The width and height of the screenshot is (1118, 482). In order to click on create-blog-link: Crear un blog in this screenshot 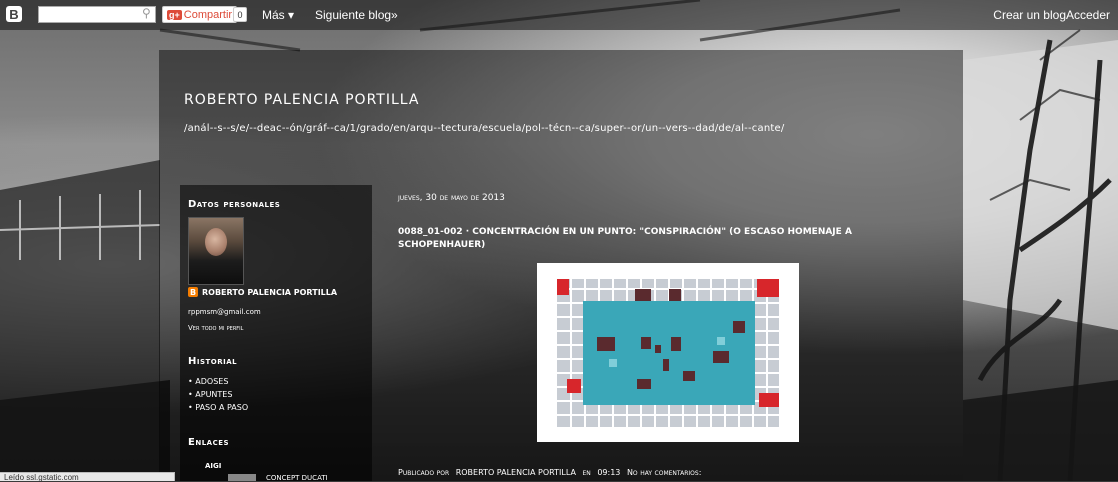, I will do `click(1029, 15)`.